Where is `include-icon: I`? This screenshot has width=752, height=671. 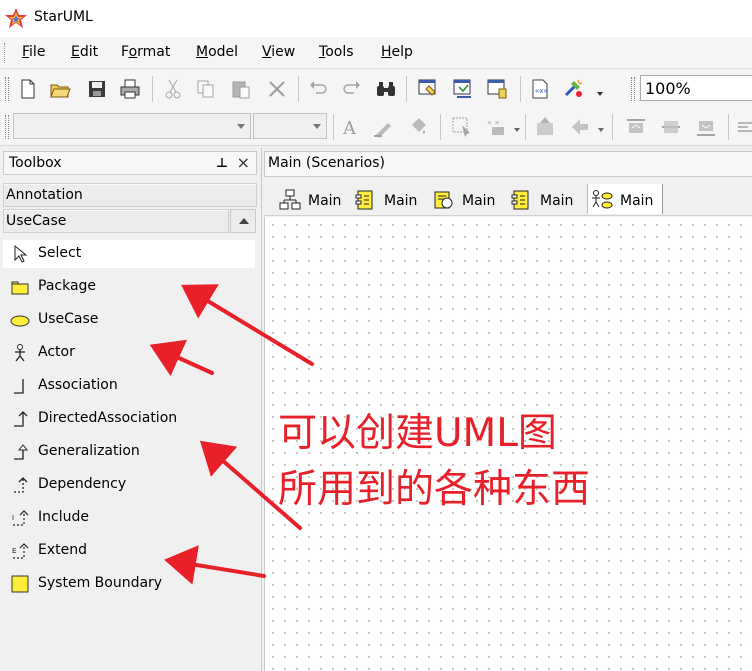
include-icon: I is located at coordinates (20, 518).